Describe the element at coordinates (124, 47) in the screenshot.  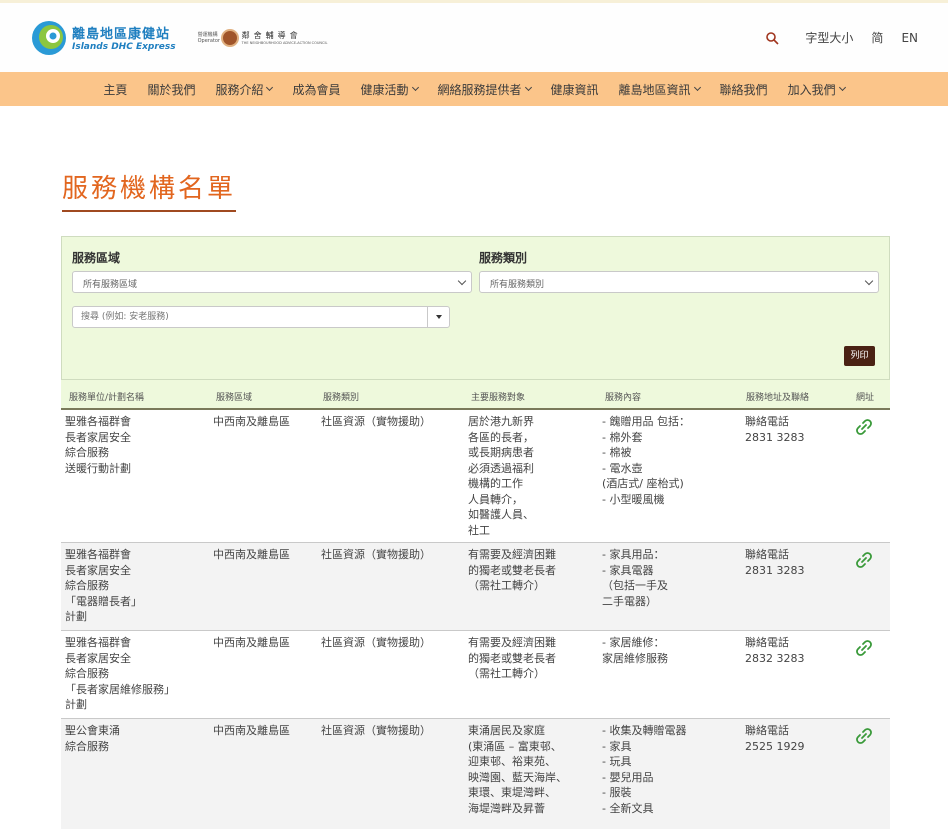
I see `logo-title-en: Islands DHC Express` at that location.